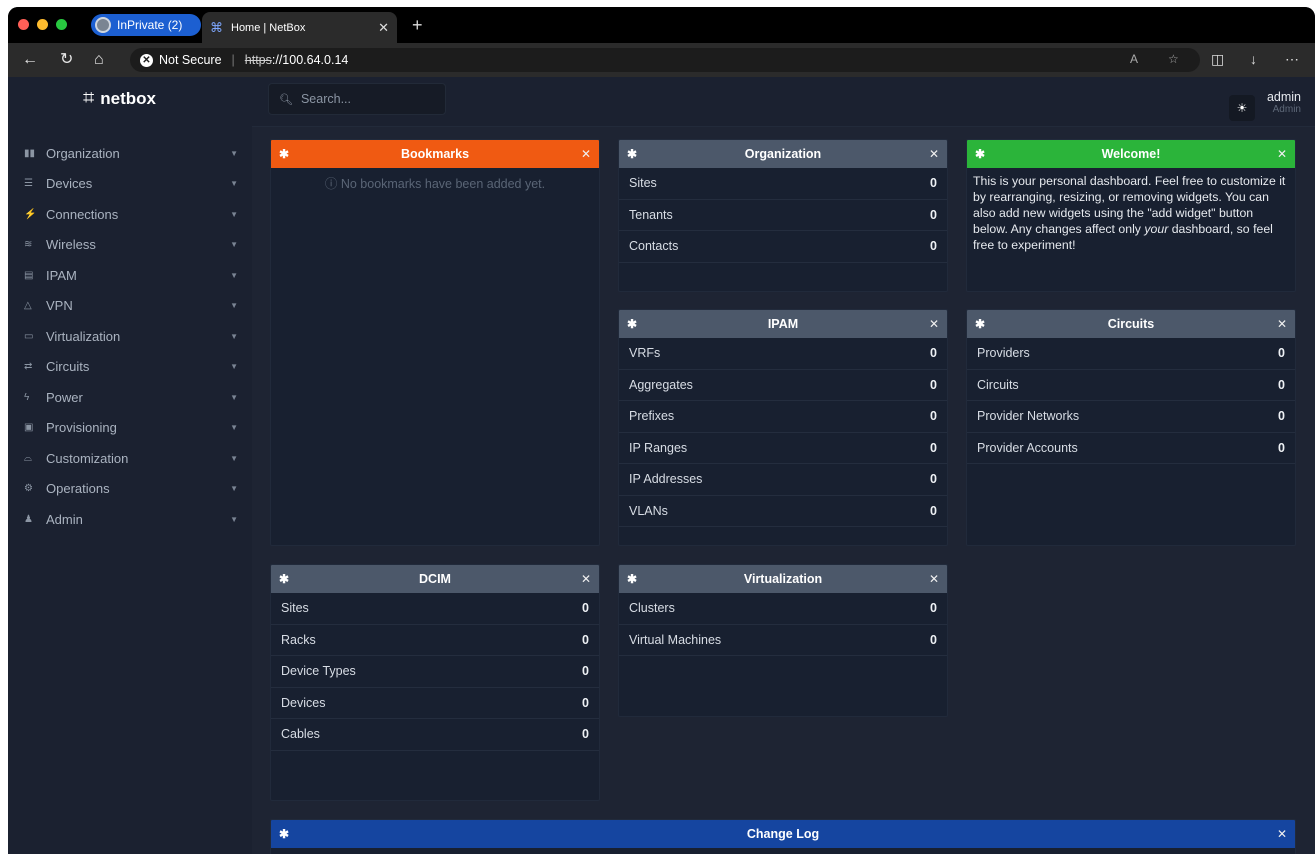 This screenshot has height=854, width=1315. What do you see at coordinates (1131, 154) in the screenshot?
I see `widget-header: ✱ Welcome! ✕` at bounding box center [1131, 154].